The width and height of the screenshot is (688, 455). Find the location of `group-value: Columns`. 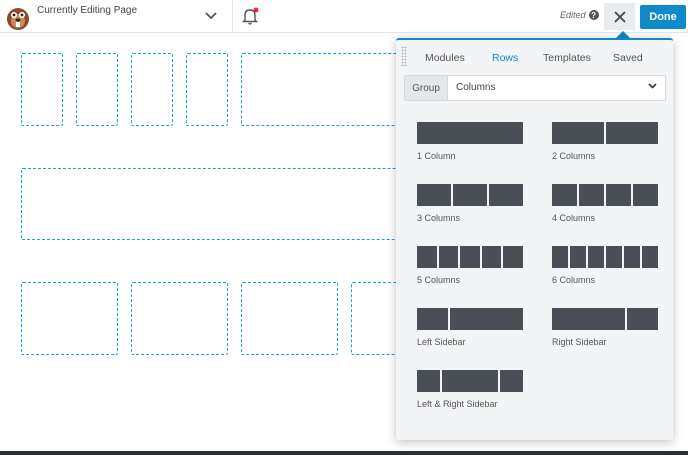

group-value: Columns is located at coordinates (476, 87).